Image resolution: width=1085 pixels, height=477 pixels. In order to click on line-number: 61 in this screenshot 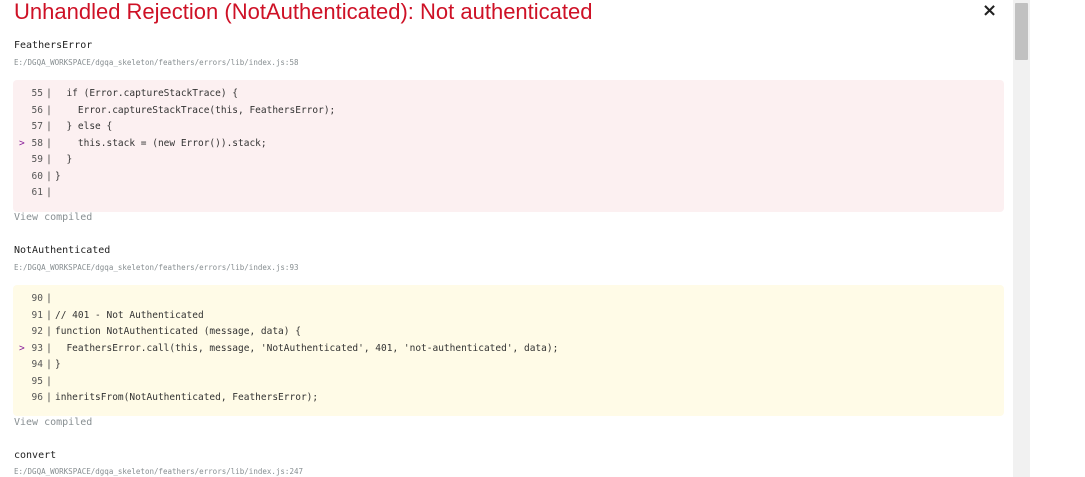, I will do `click(37, 192)`.